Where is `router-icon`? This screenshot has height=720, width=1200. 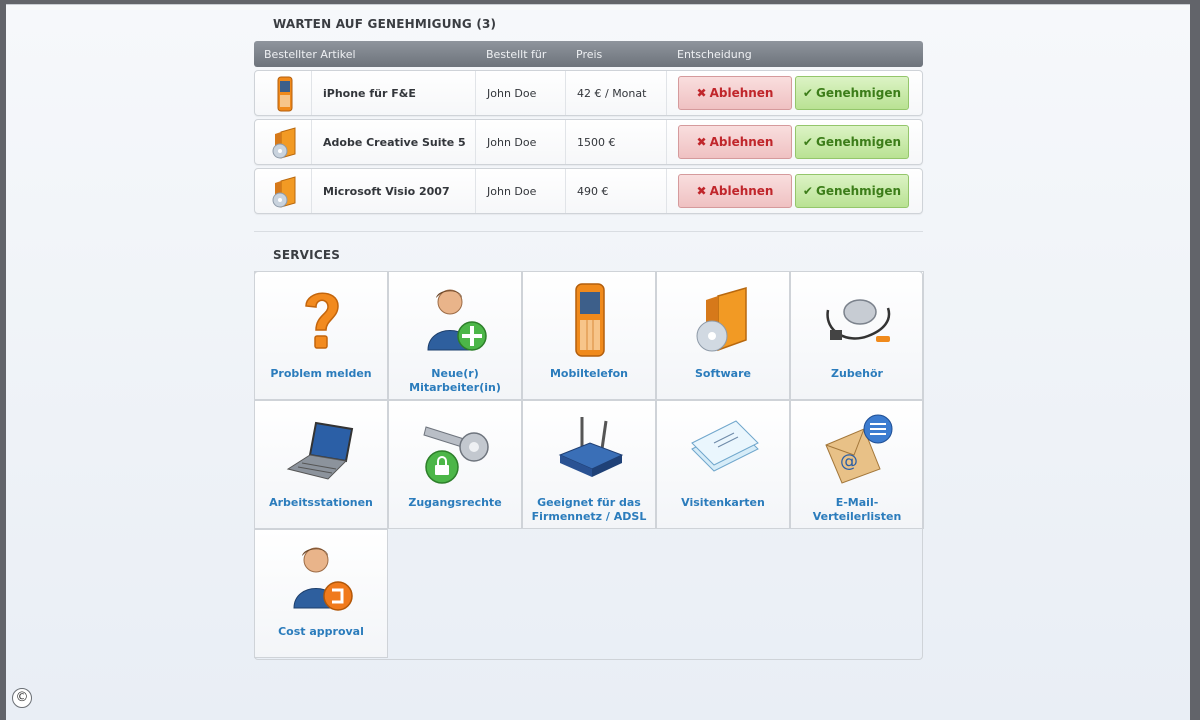
router-icon is located at coordinates (591, 447).